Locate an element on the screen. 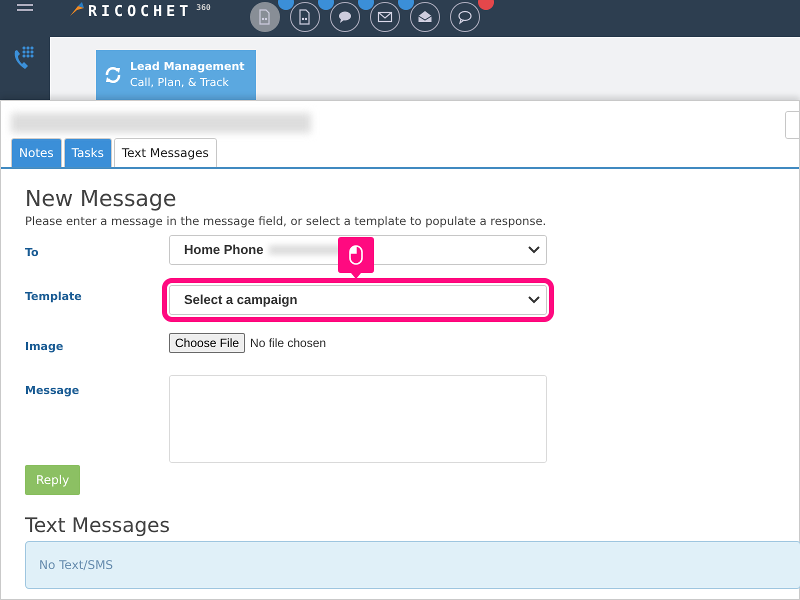 The image size is (800, 600). logo-mark-icon is located at coordinates (77, 10).